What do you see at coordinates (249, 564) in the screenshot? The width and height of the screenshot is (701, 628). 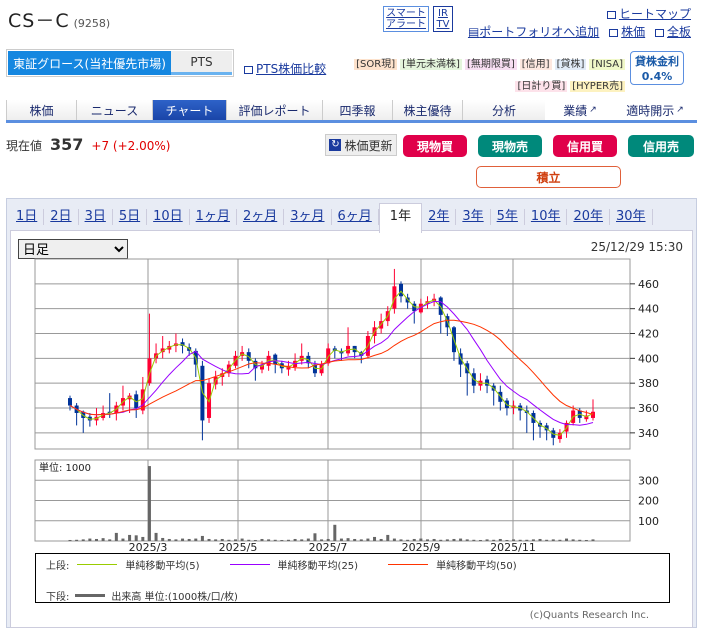 I see `legend-line-ma25` at bounding box center [249, 564].